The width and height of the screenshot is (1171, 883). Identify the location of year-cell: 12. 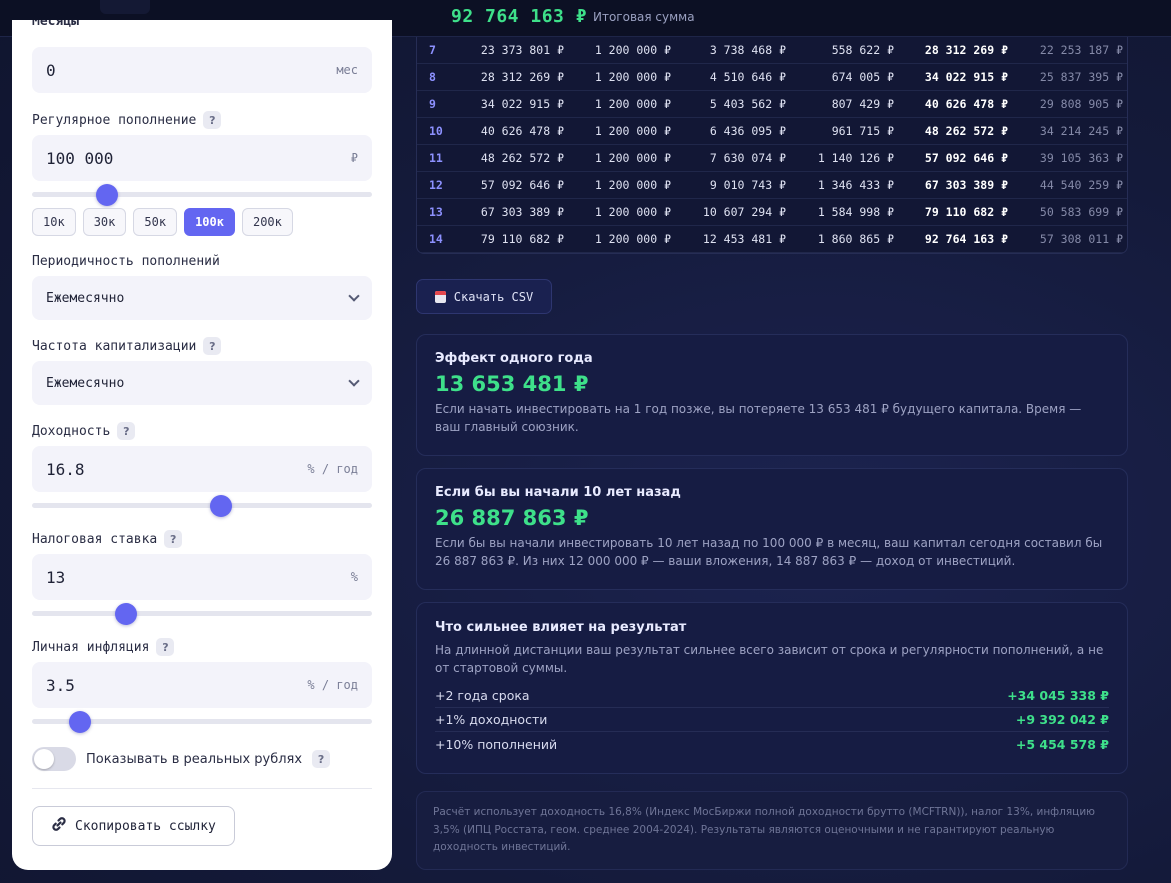
(436, 185).